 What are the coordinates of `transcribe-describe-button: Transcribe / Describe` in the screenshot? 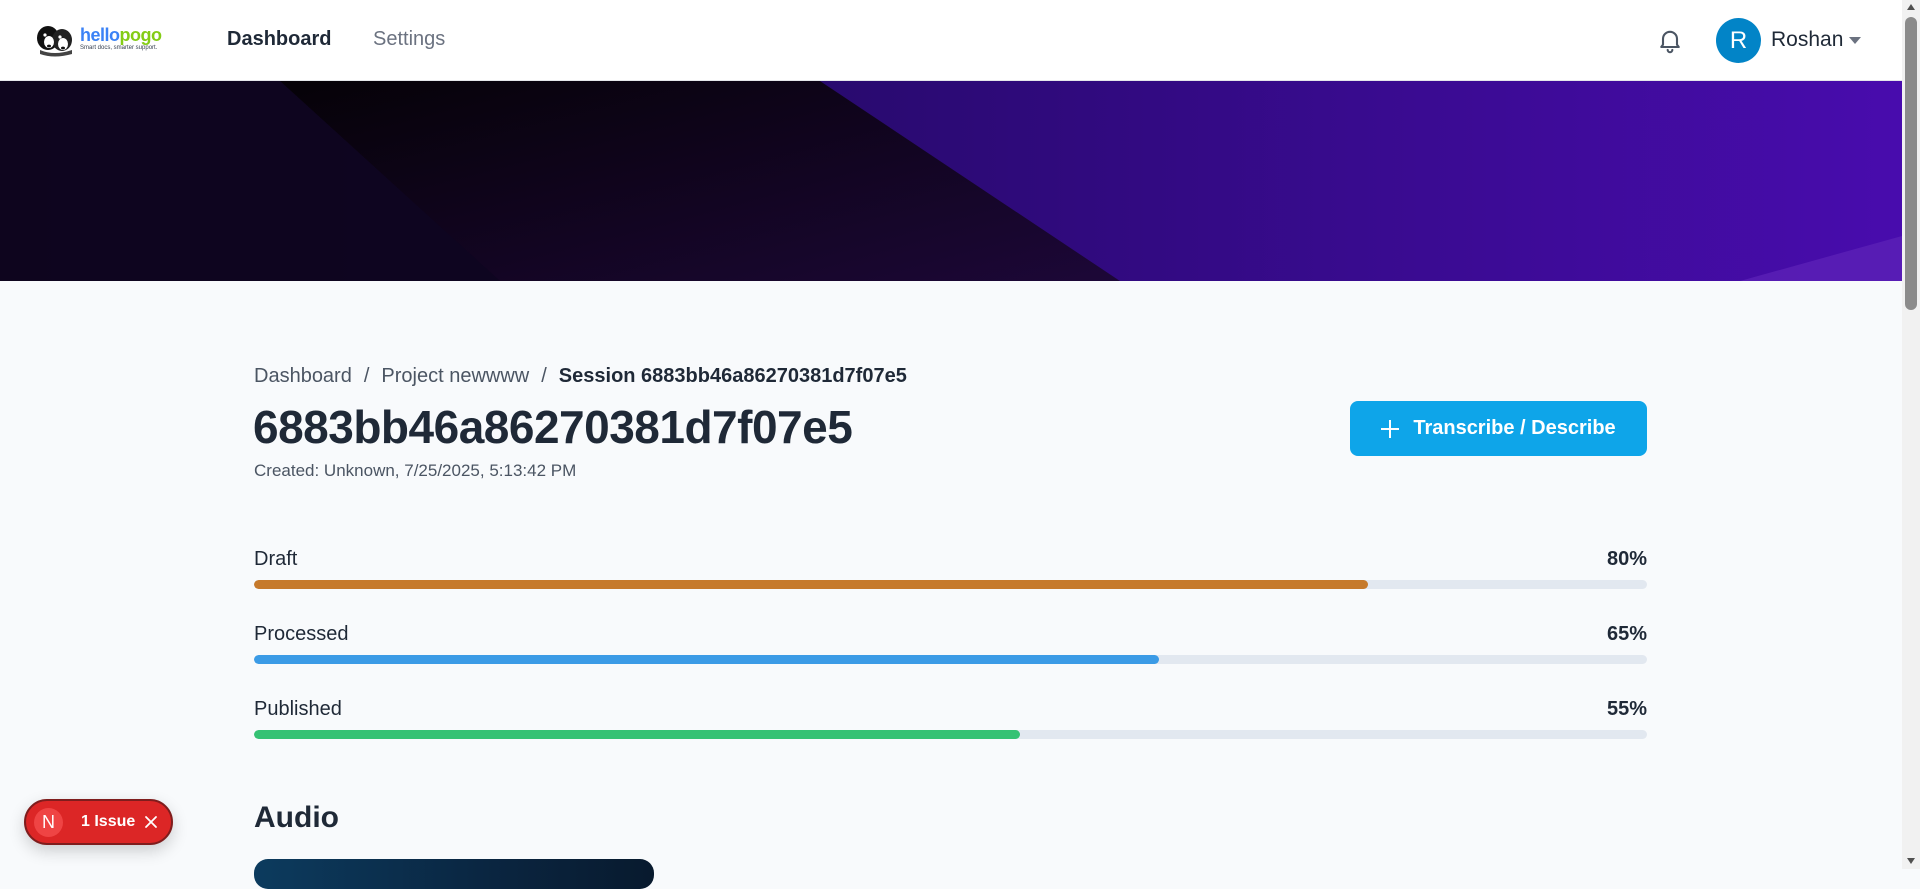 It's located at (1498, 428).